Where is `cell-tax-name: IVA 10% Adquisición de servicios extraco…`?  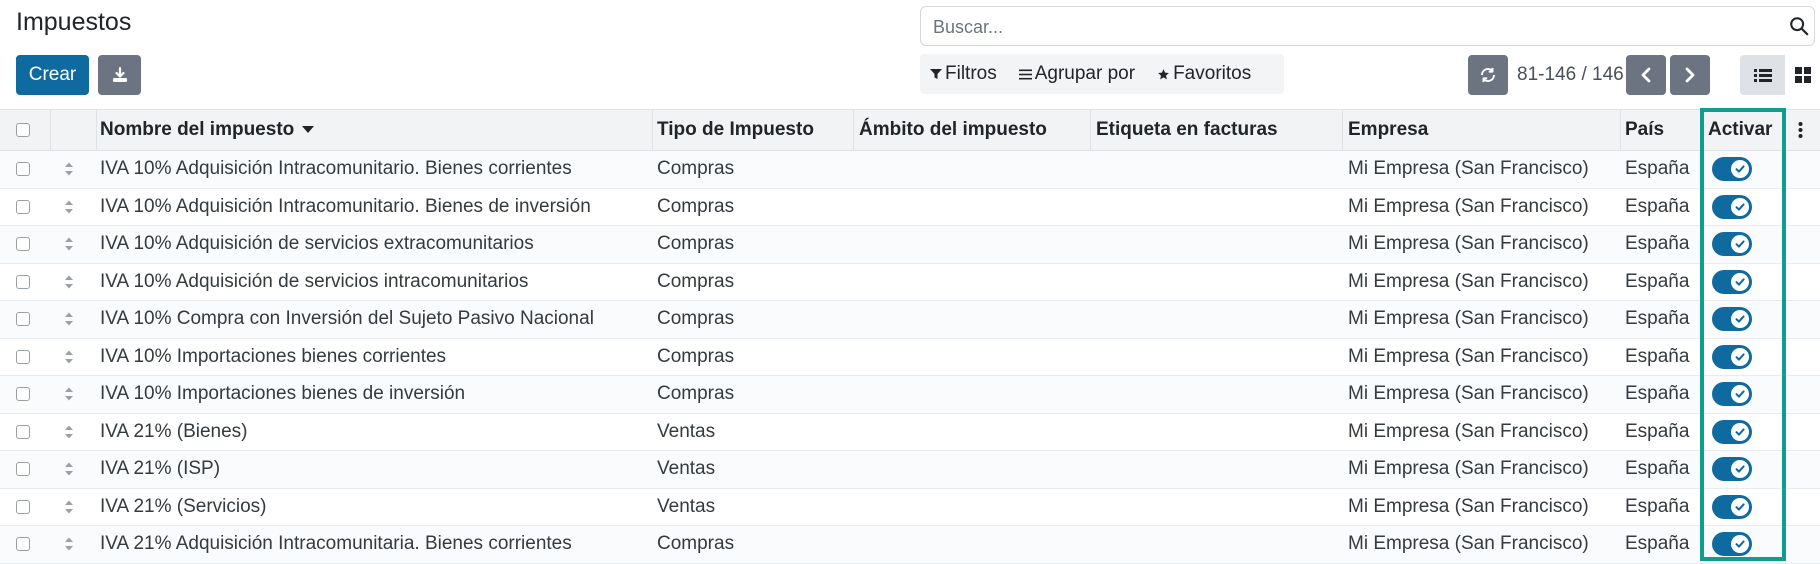 cell-tax-name: IVA 10% Adquisición de servicios extraco… is located at coordinates (375, 244).